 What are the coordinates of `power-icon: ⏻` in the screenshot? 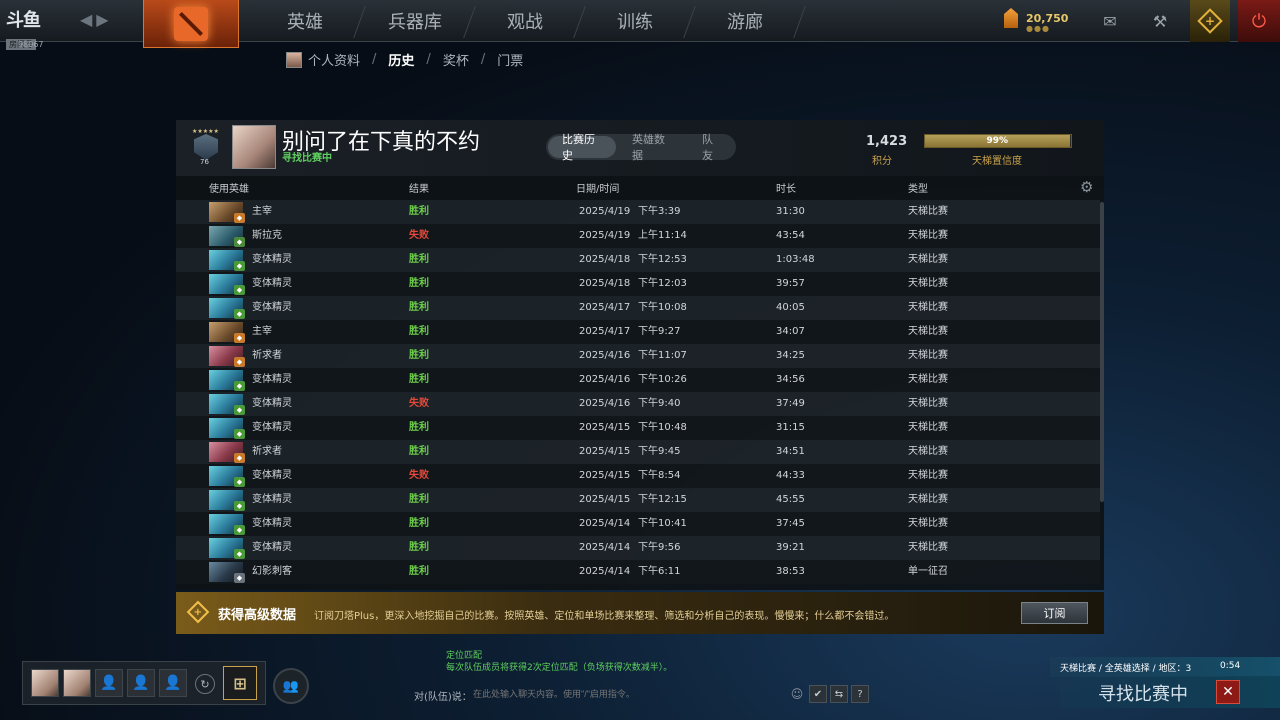 It's located at (1259, 21).